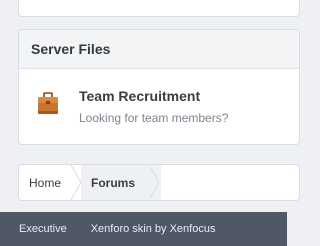  What do you see at coordinates (159, 49) in the screenshot?
I see `section-title: Server Files` at bounding box center [159, 49].